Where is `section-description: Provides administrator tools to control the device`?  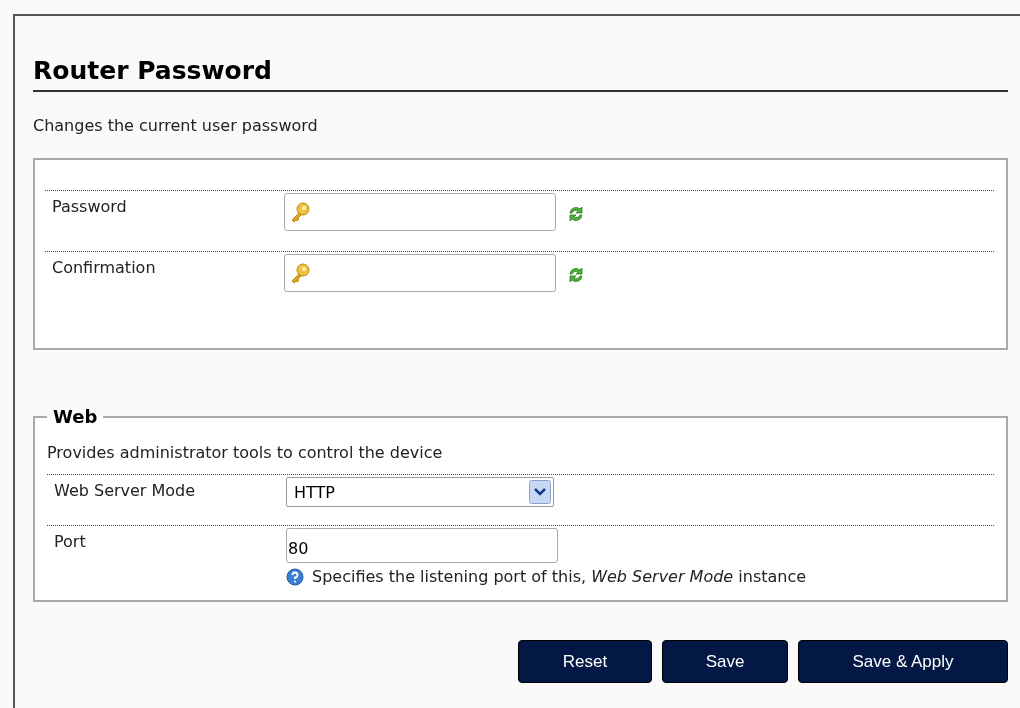 section-description: Provides administrator tools to control the device is located at coordinates (245, 452).